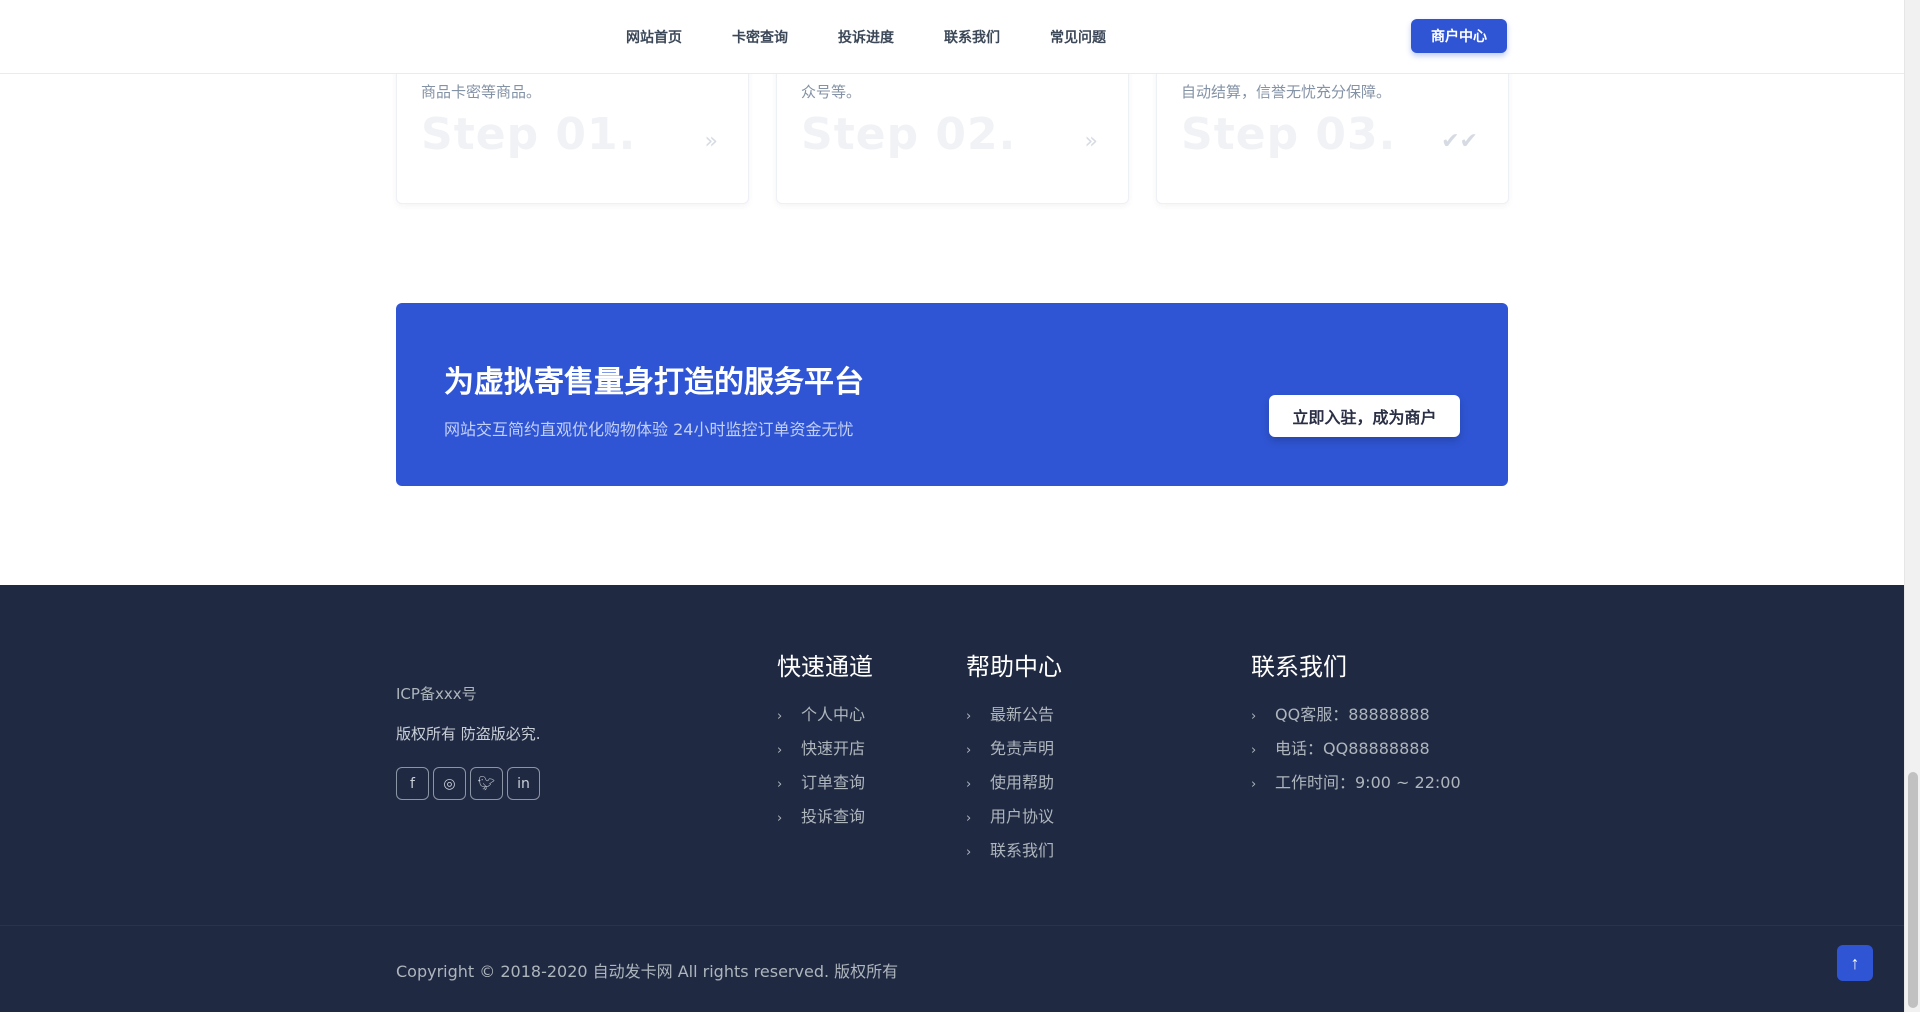 This screenshot has width=1920, height=1012. What do you see at coordinates (825, 715) in the screenshot?
I see `quick-link-item: › 个人中心` at bounding box center [825, 715].